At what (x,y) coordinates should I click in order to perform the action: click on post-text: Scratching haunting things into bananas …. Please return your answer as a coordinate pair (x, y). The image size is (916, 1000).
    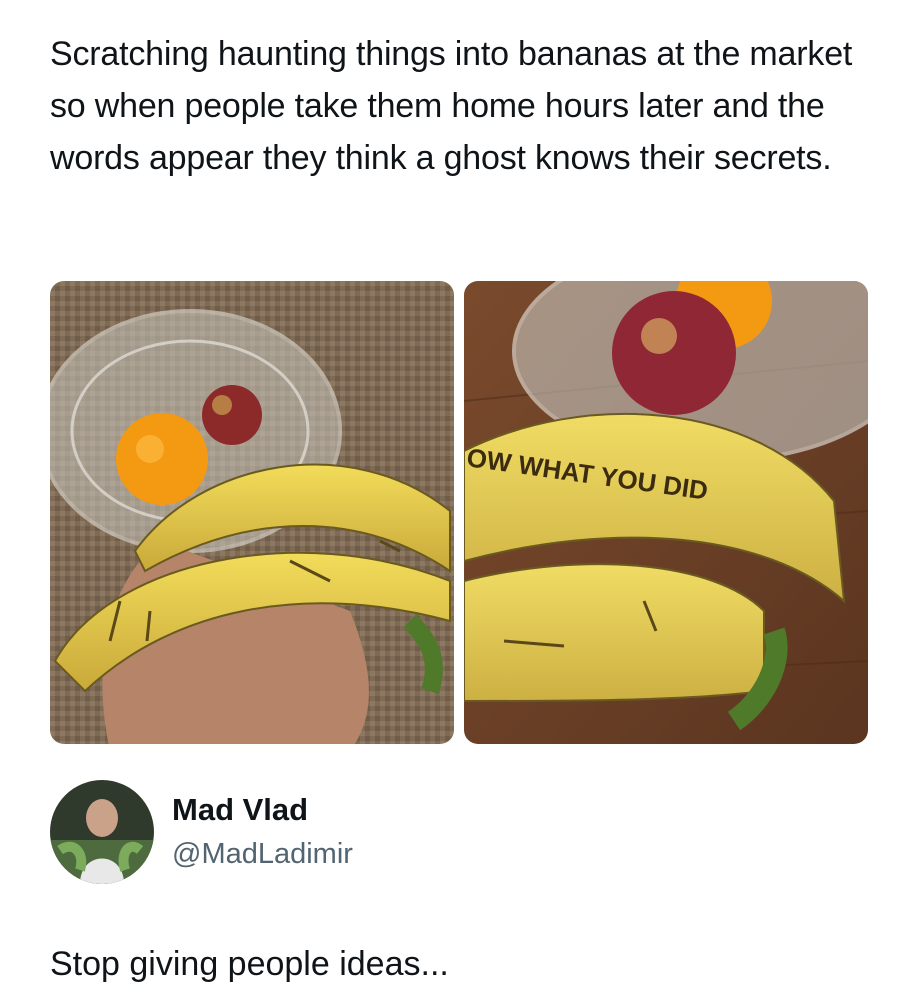
    Looking at the image, I should click on (451, 106).